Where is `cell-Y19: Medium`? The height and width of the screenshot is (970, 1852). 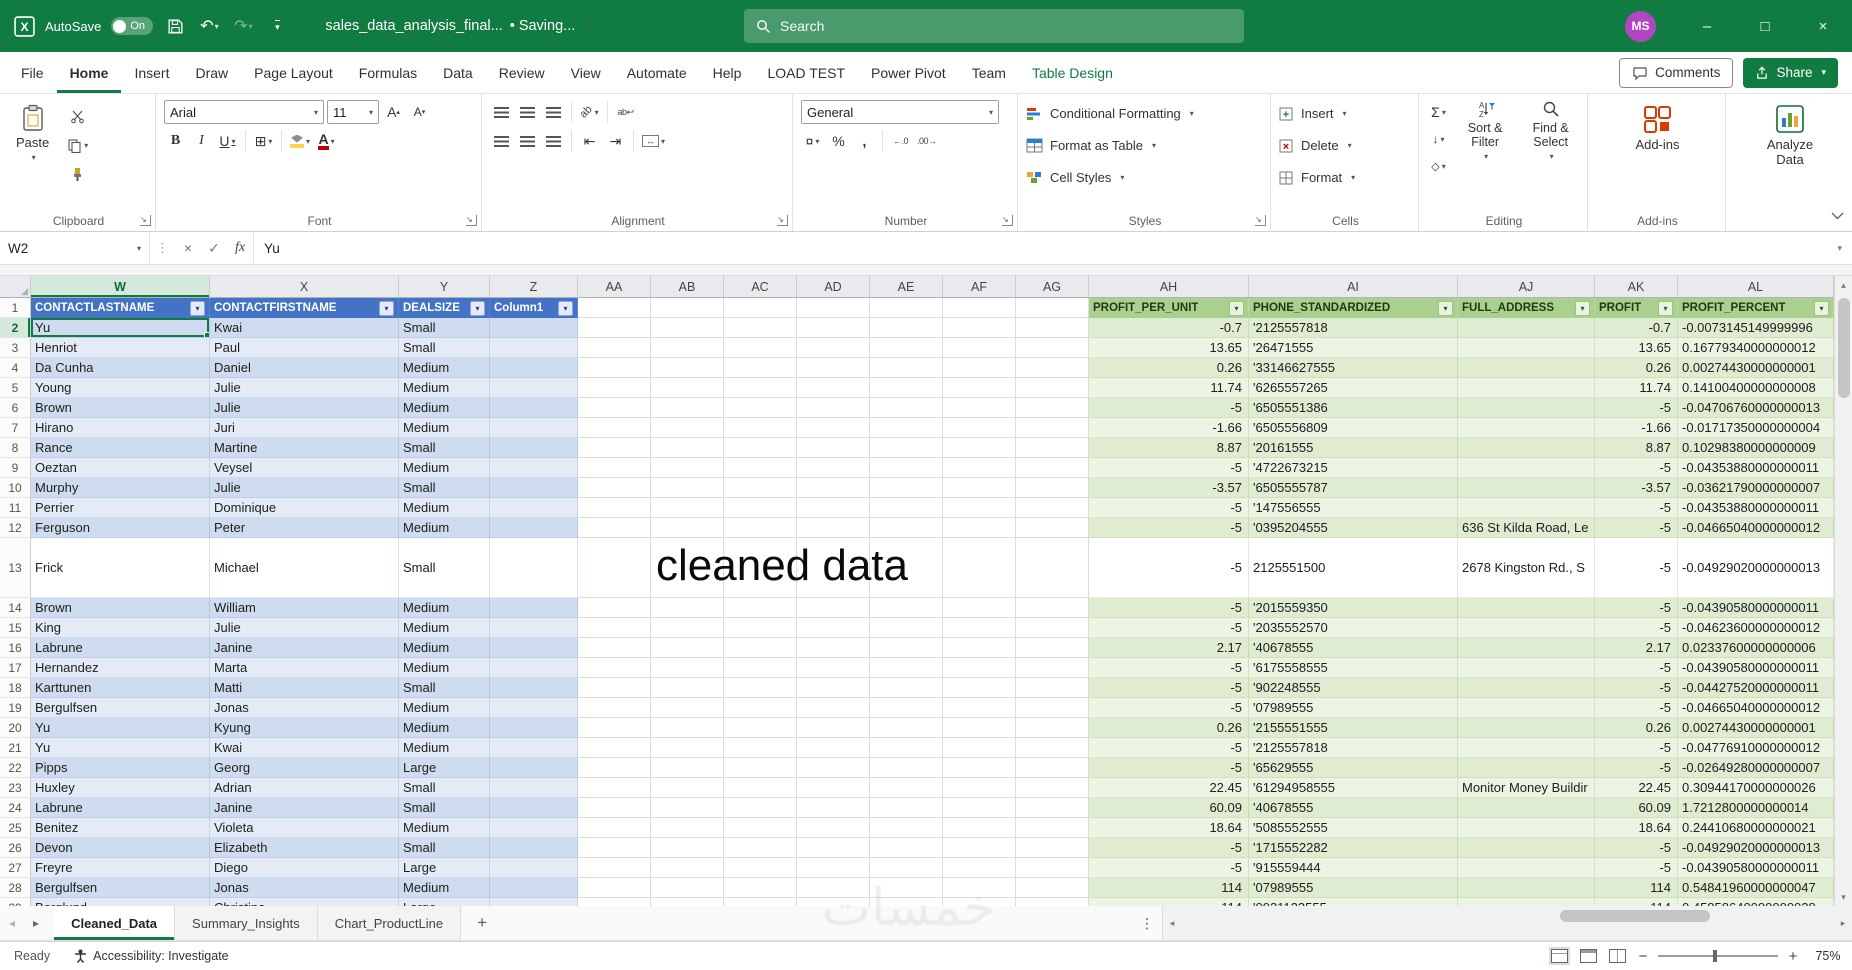
cell-Y19: Medium is located at coordinates (444, 708).